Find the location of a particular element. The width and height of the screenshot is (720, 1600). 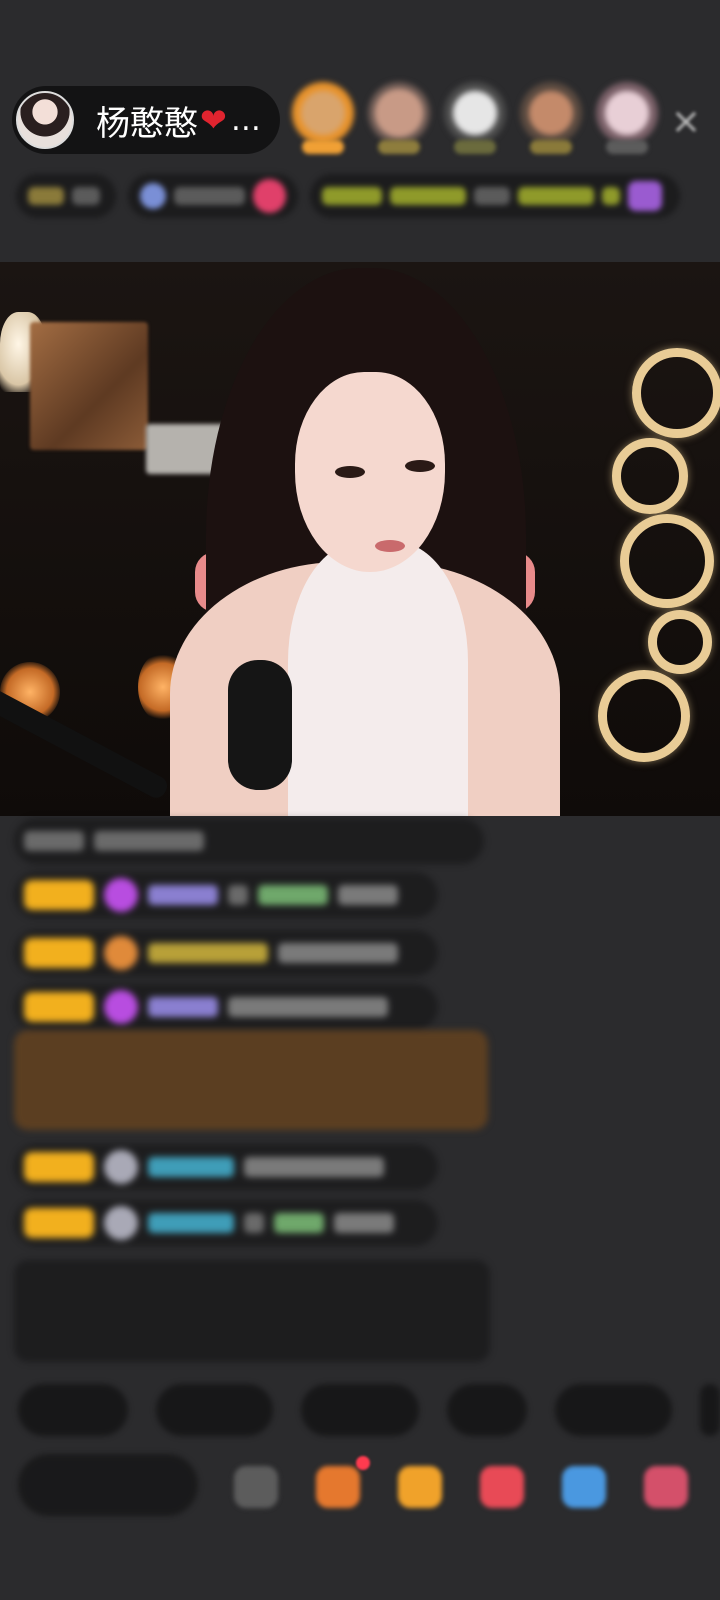

rank-pill is located at coordinates (66, 196).